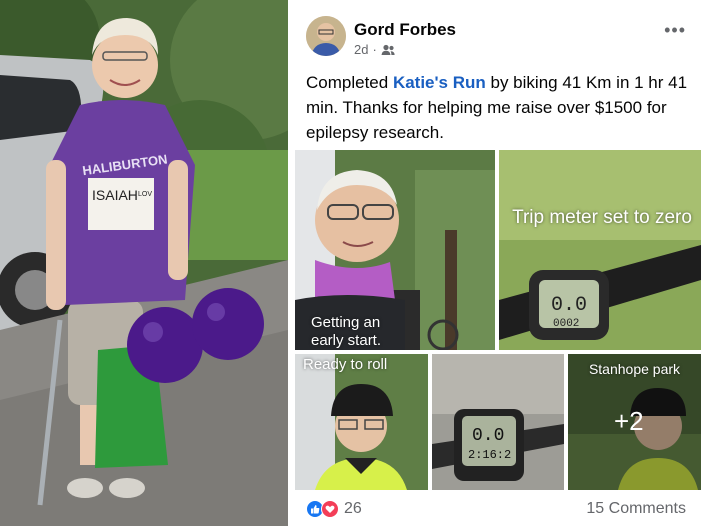 The width and height of the screenshot is (702, 526). What do you see at coordinates (439, 82) in the screenshot?
I see `event-link: Katie's Run` at bounding box center [439, 82].